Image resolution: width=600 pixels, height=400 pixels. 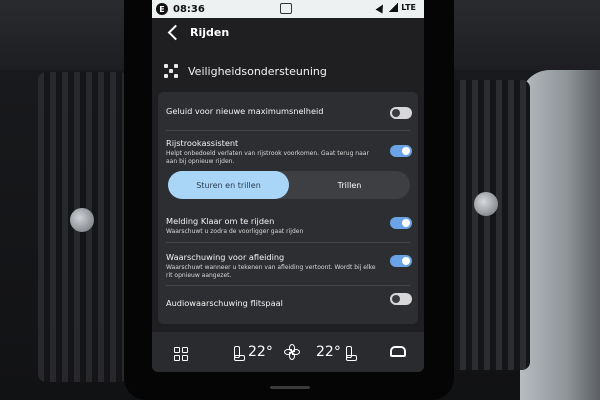 What do you see at coordinates (260, 352) in the screenshot?
I see `left-temperature: 22°` at bounding box center [260, 352].